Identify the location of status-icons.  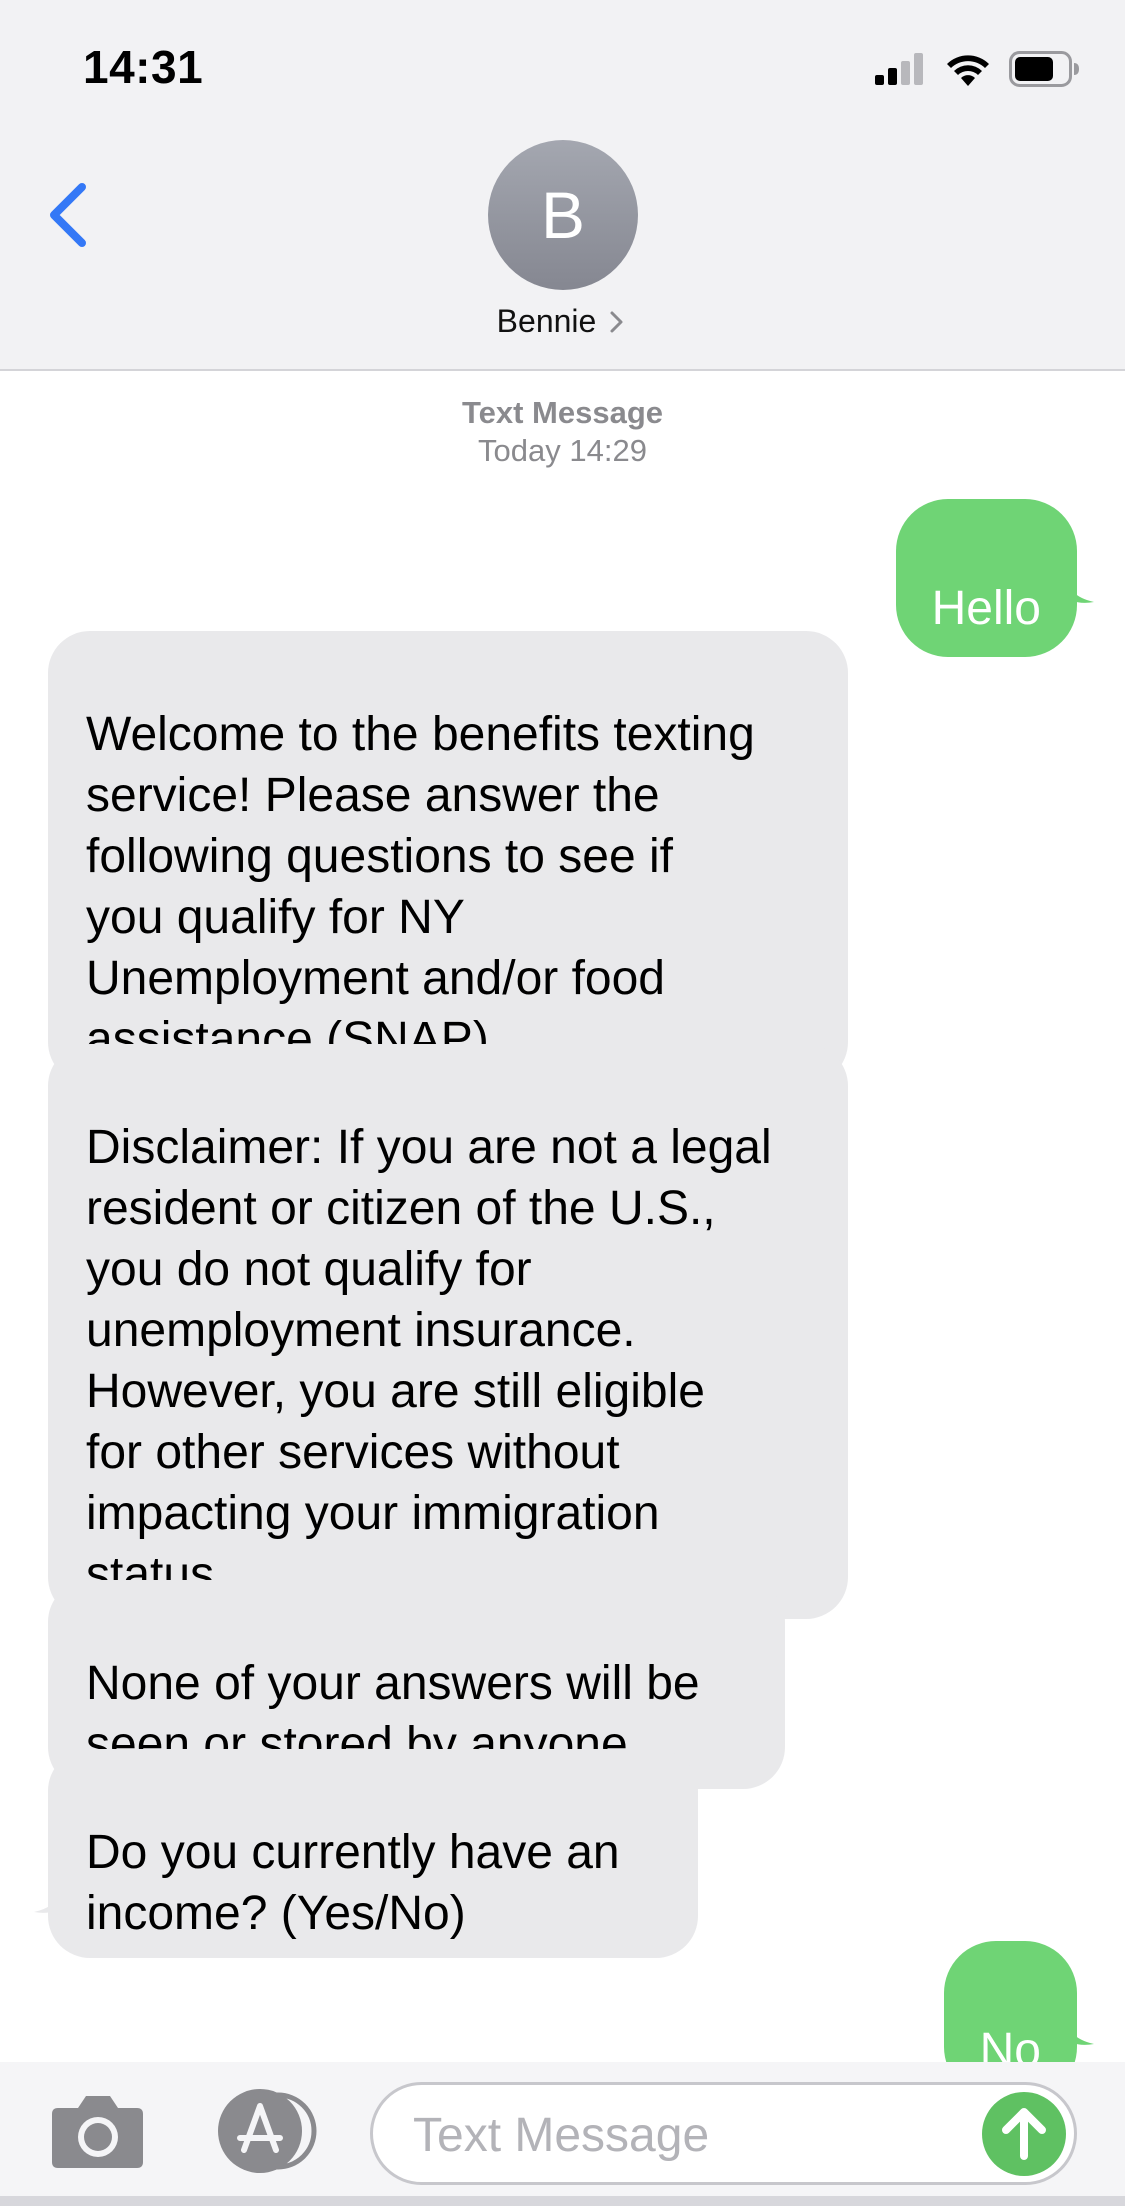
(978, 69).